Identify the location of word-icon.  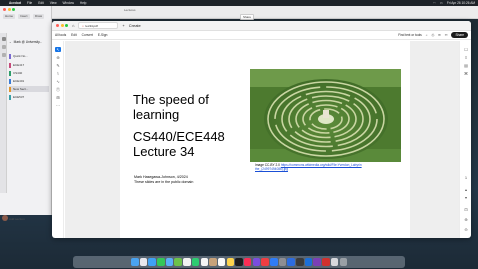
(308, 262).